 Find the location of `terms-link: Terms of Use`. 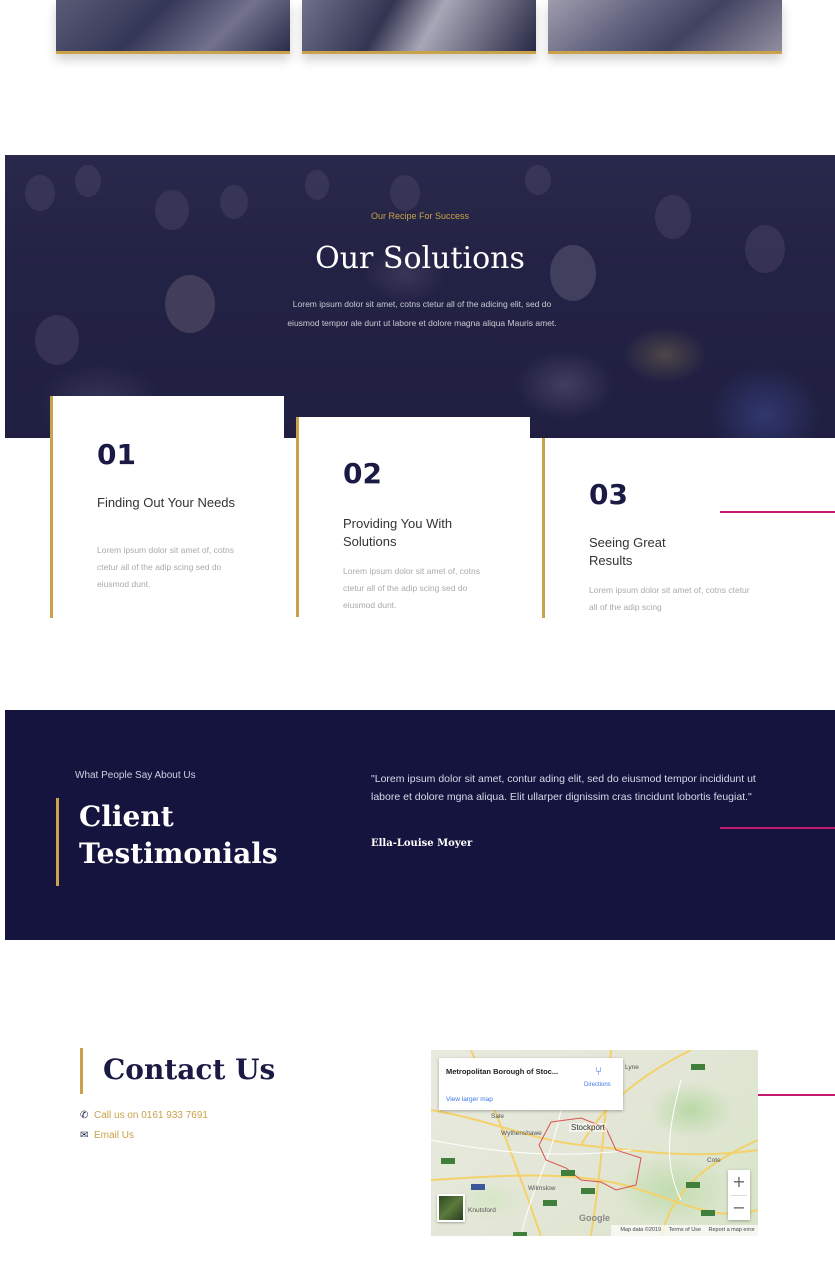

terms-link: Terms of Use is located at coordinates (685, 1230).